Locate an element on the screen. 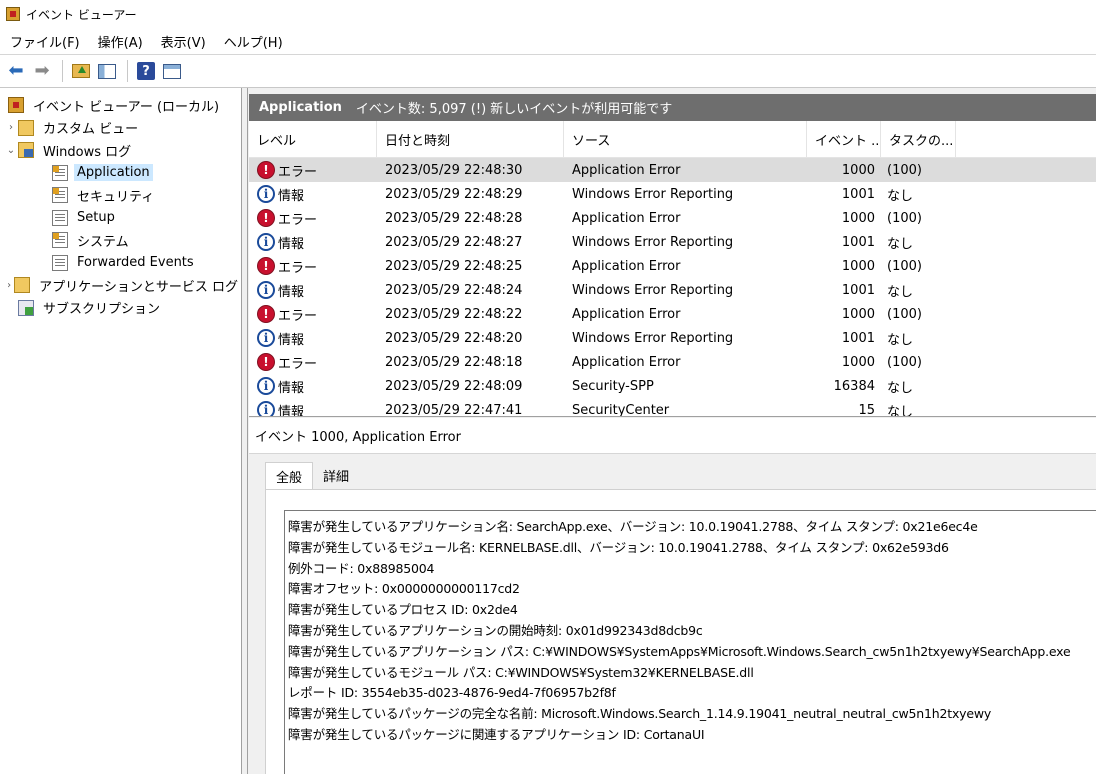  column-header-date: 日付と時刻 is located at coordinates (470, 139).